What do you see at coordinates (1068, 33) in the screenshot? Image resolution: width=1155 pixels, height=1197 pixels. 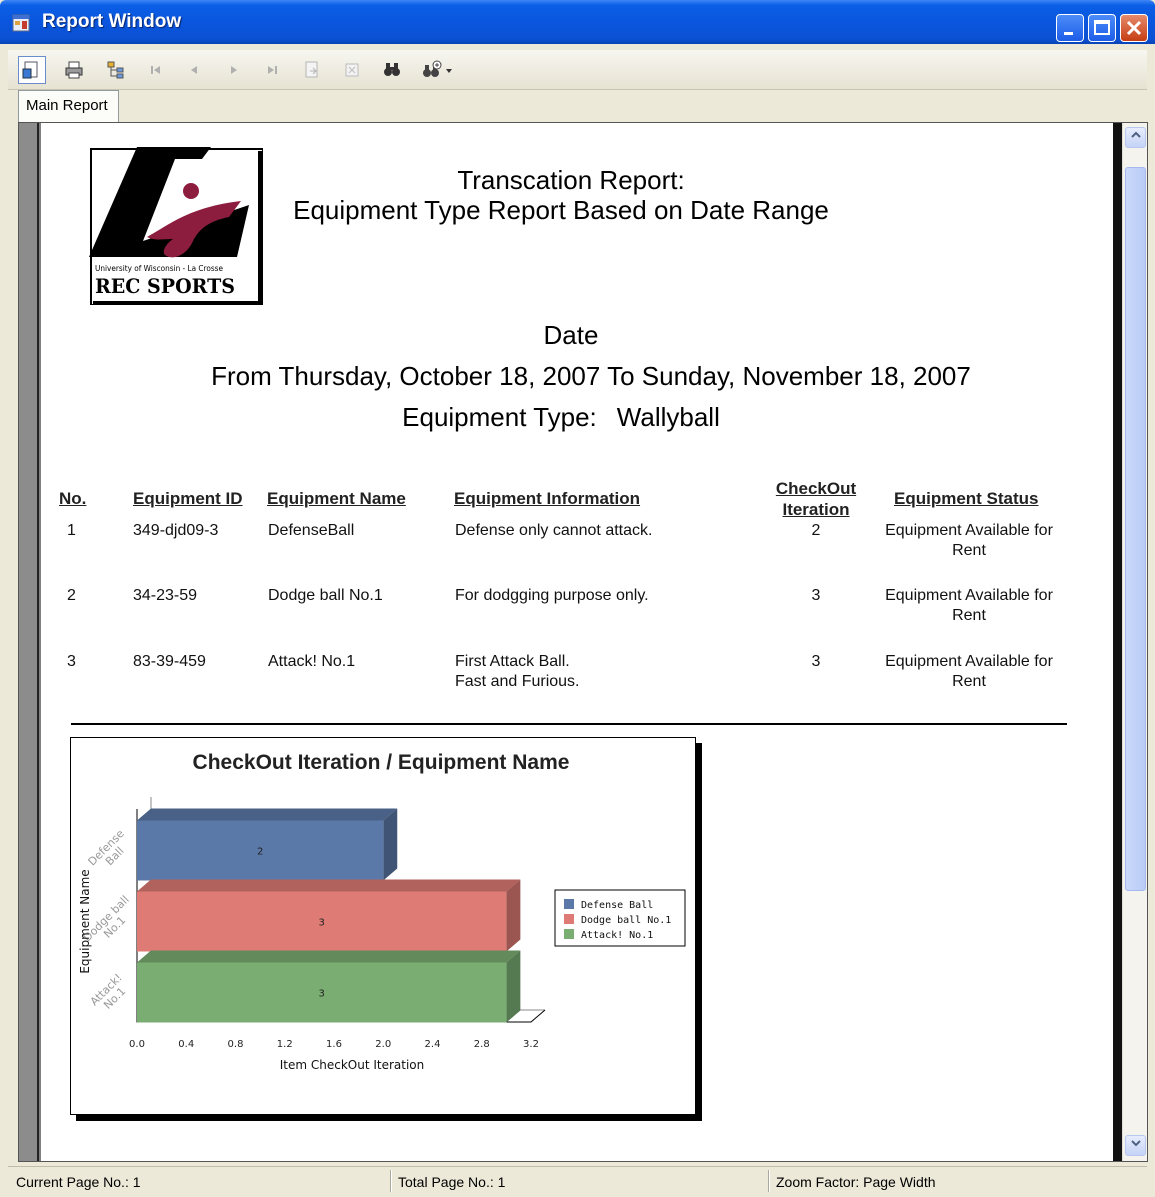 I see `minimize-icon` at bounding box center [1068, 33].